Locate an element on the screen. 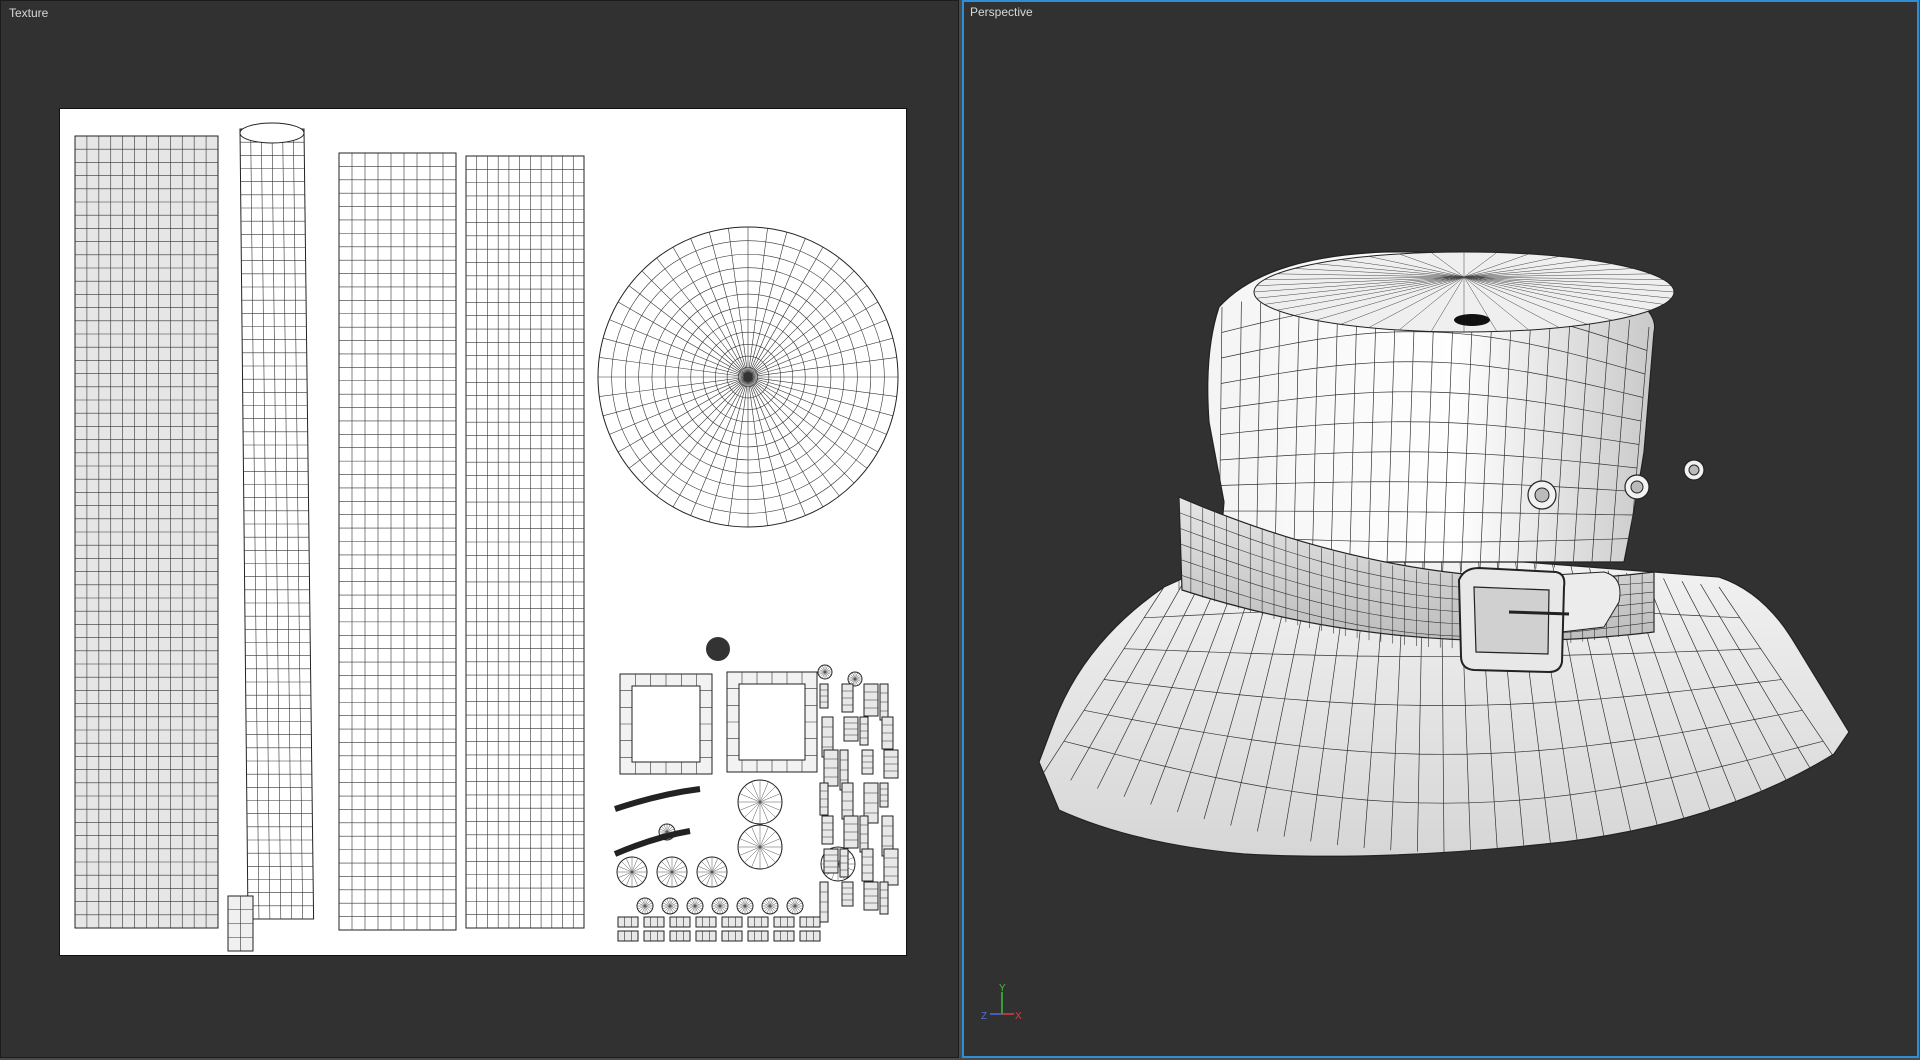 The image size is (1920, 1060). hat-buckle is located at coordinates (1513, 620).